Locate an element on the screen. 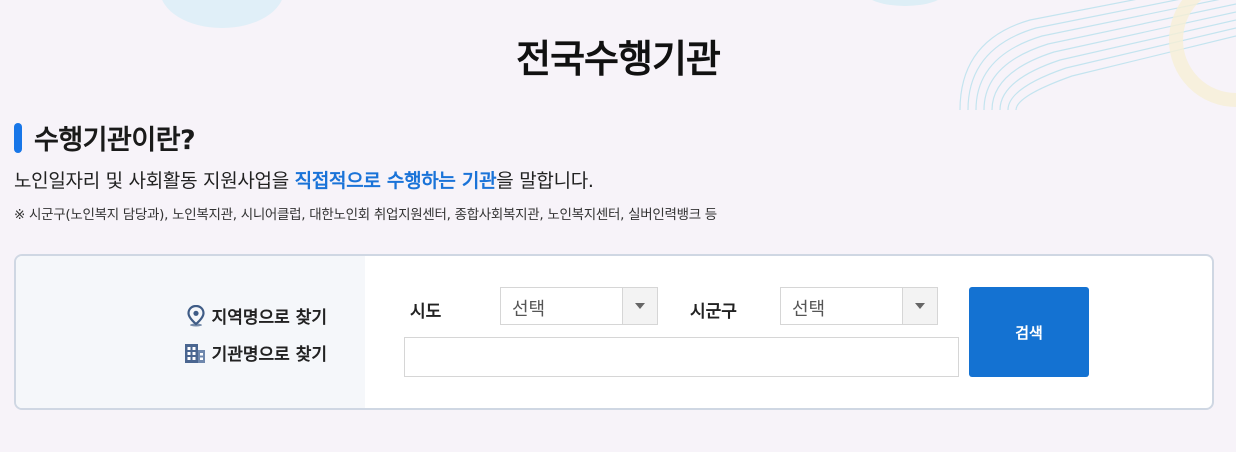  search-by-region-tab: 지역명으로 찾기 is located at coordinates (256, 315).